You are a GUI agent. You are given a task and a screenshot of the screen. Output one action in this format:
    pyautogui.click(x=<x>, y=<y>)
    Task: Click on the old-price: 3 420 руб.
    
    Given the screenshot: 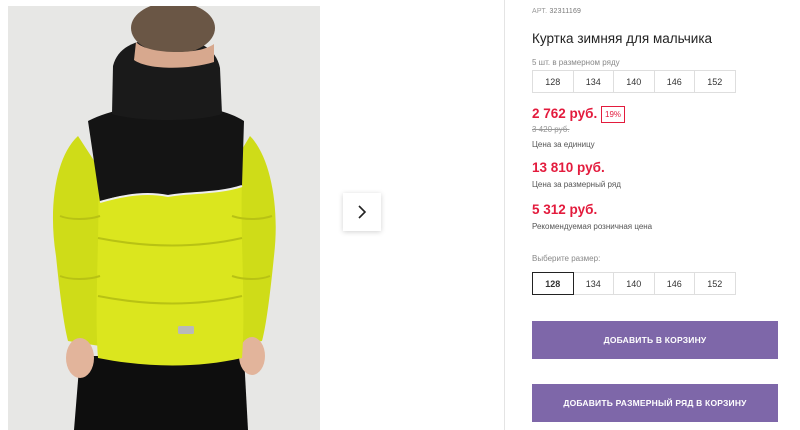 What is the action you would take?
    pyautogui.click(x=551, y=129)
    